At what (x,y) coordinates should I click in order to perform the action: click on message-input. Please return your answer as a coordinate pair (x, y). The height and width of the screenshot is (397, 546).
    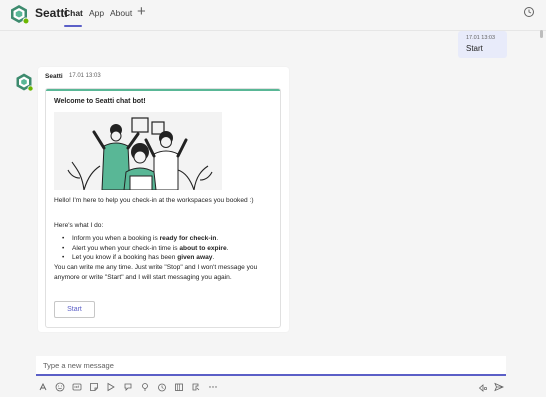
    Looking at the image, I should click on (268, 365).